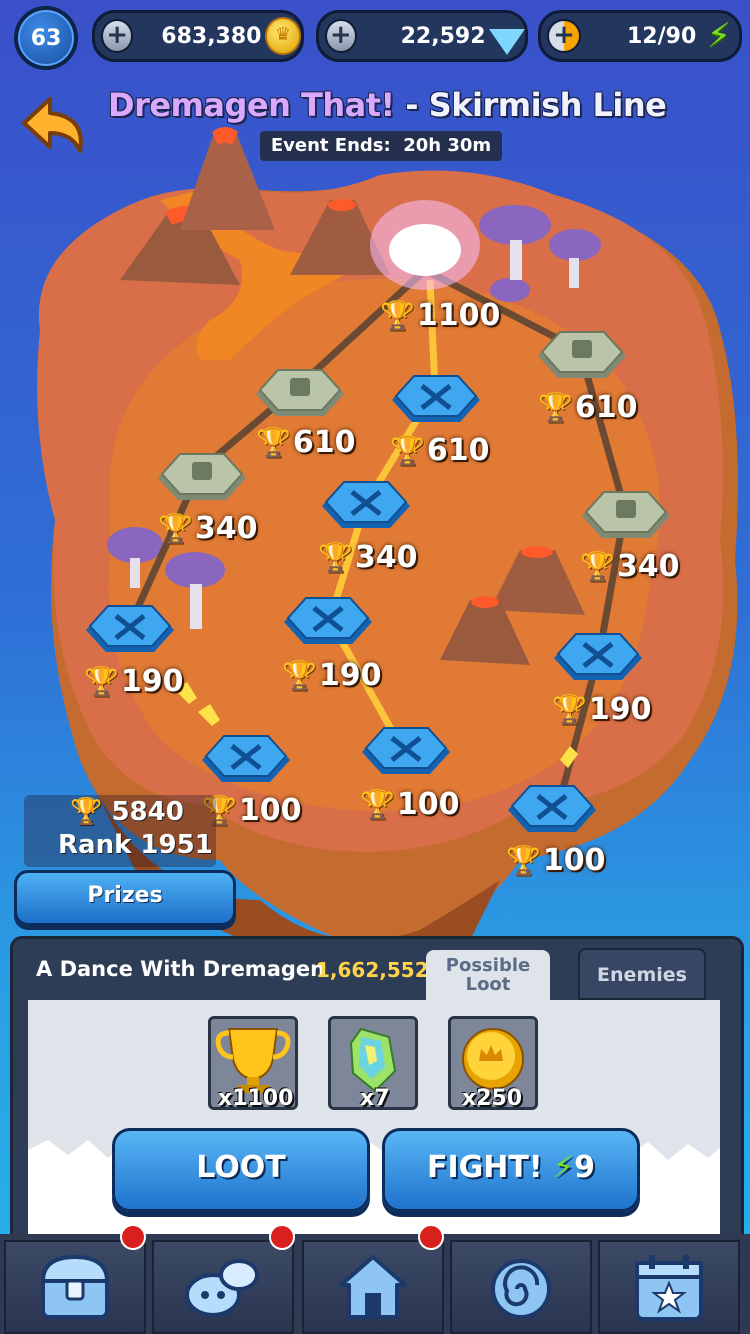 The height and width of the screenshot is (1334, 750). I want to click on loot-button: LOOT, so click(241, 1170).